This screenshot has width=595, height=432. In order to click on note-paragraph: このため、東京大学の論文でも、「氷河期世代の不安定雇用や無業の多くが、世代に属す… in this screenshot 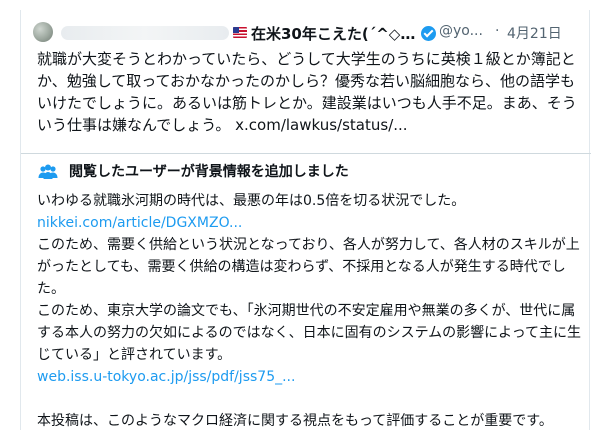, I will do `click(309, 333)`.